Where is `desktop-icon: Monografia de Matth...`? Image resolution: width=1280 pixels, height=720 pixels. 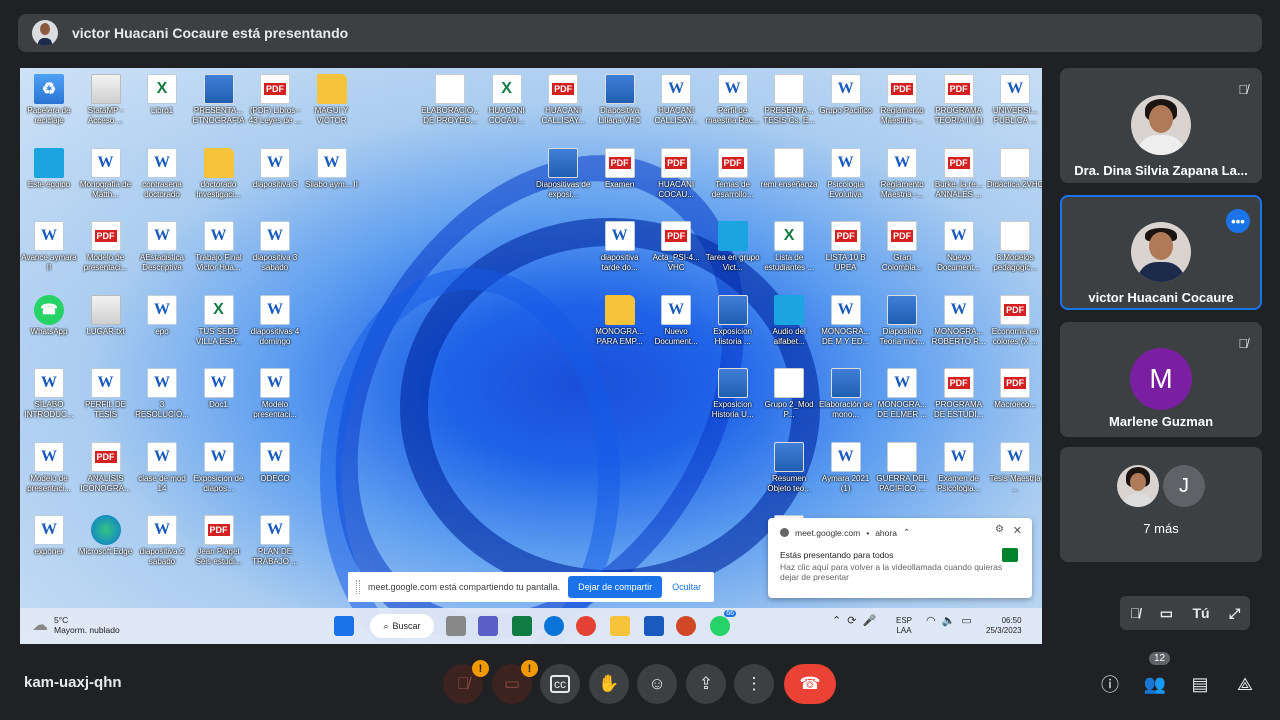
desktop-icon: Monografia de Matth... is located at coordinates (106, 173).